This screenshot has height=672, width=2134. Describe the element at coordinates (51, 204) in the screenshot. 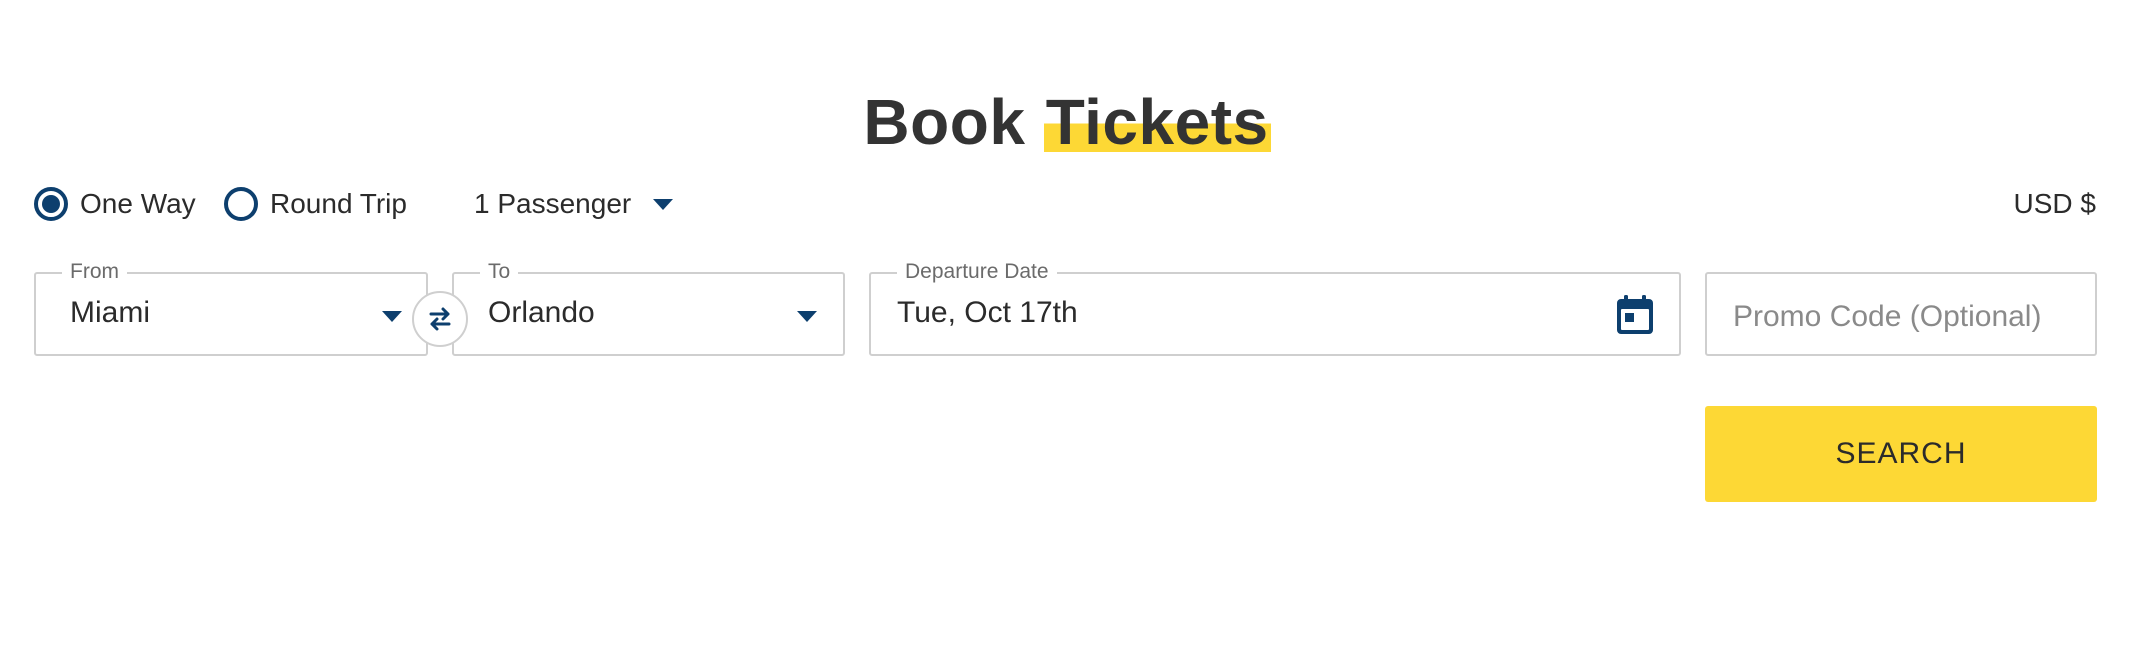

I see `radio-one-way-indicator` at that location.